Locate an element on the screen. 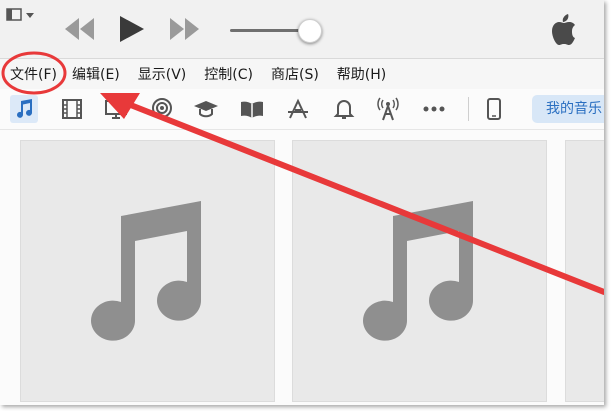 The height and width of the screenshot is (411, 611). menu-store: 商店(S) is located at coordinates (295, 74).